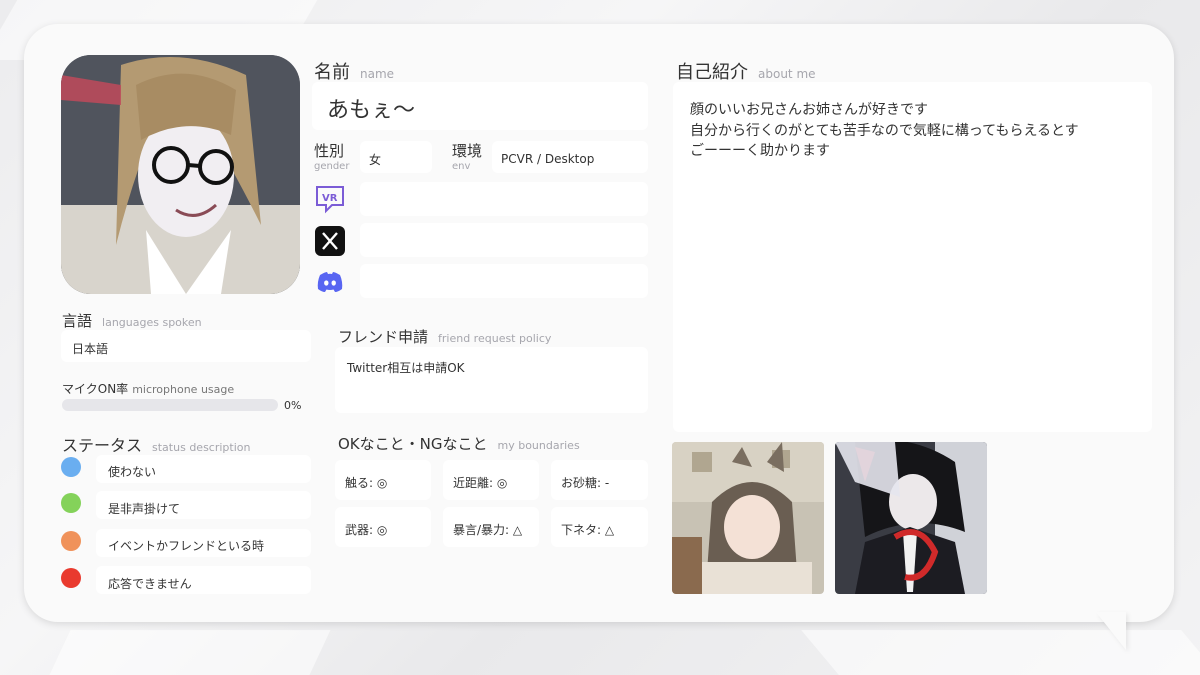  I want to click on friend-request-value: Twitter相互は申請OK, so click(406, 368).